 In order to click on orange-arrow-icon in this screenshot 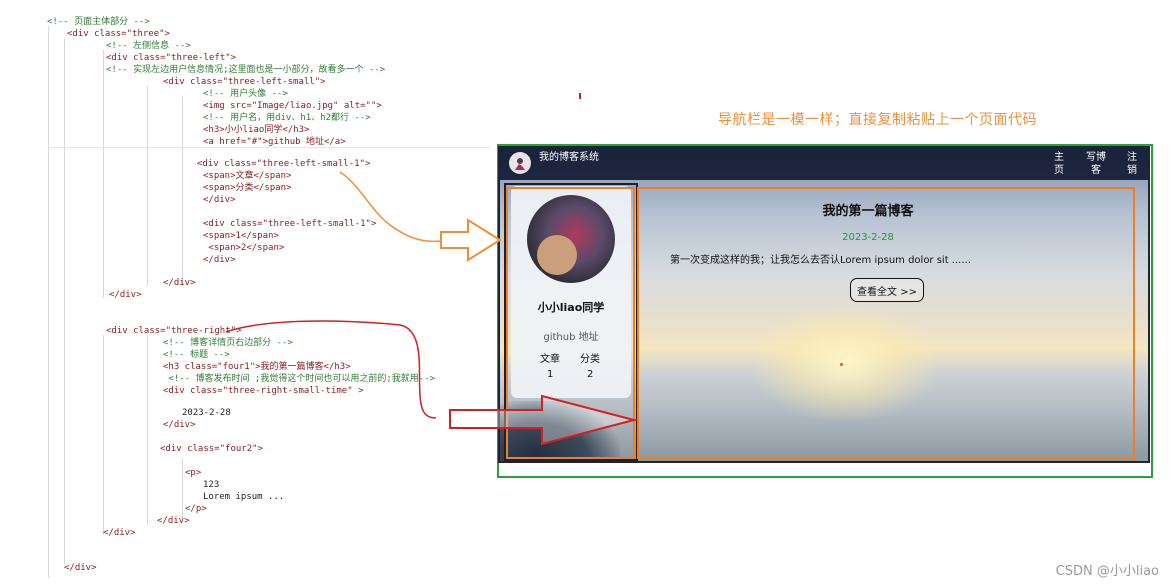, I will do `click(471, 240)`.